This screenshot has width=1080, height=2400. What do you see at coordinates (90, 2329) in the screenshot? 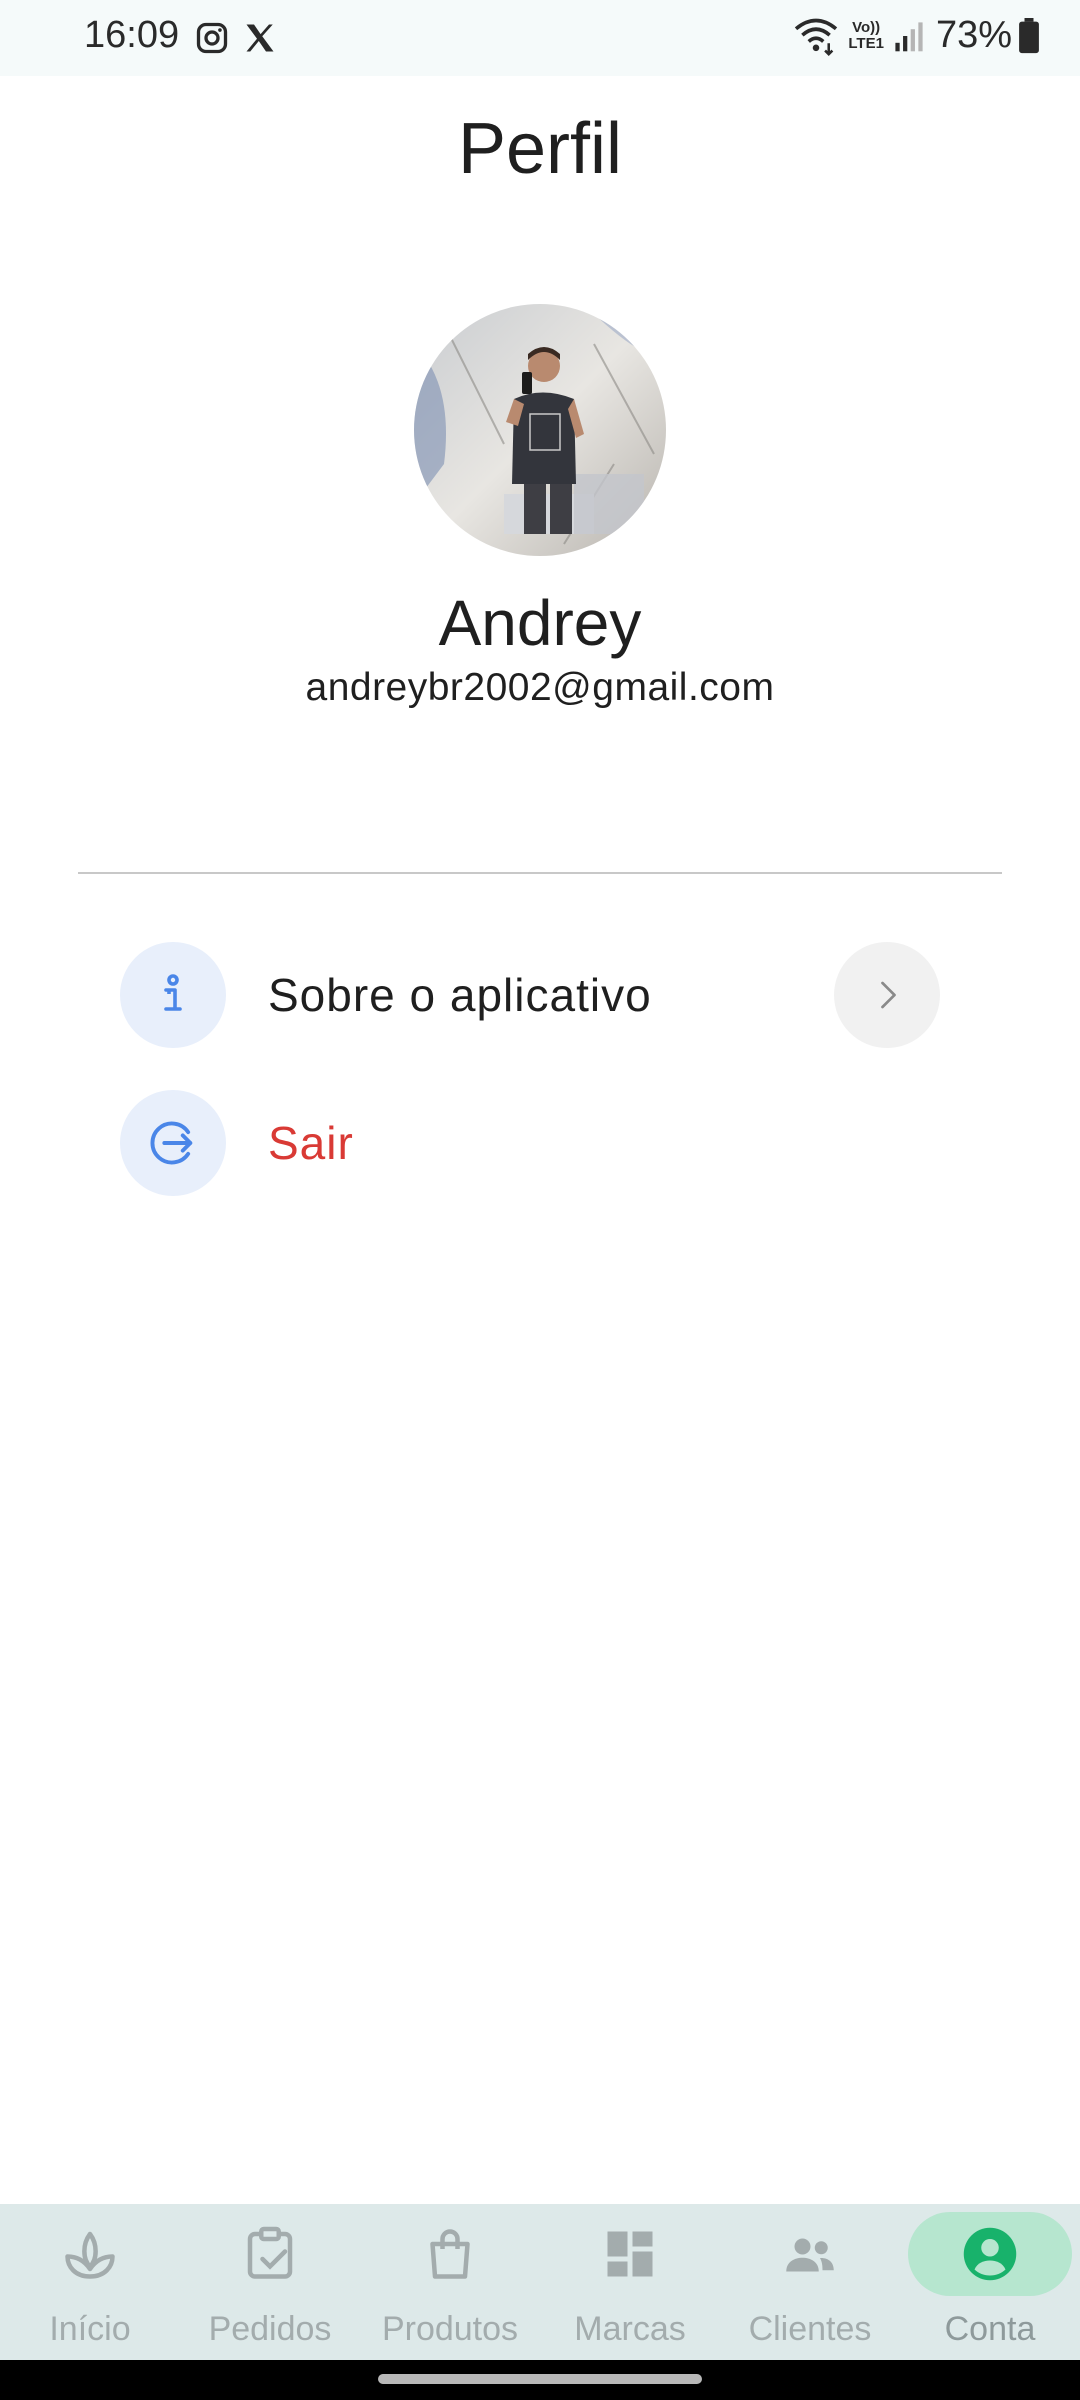
I see `nav-label: Início` at bounding box center [90, 2329].